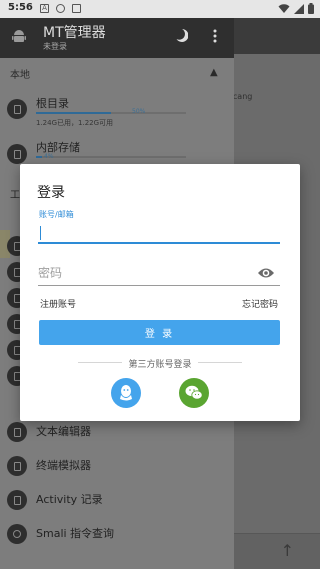 The width and height of the screenshot is (320, 569). I want to click on collapse-section-icon: ▲, so click(214, 72).